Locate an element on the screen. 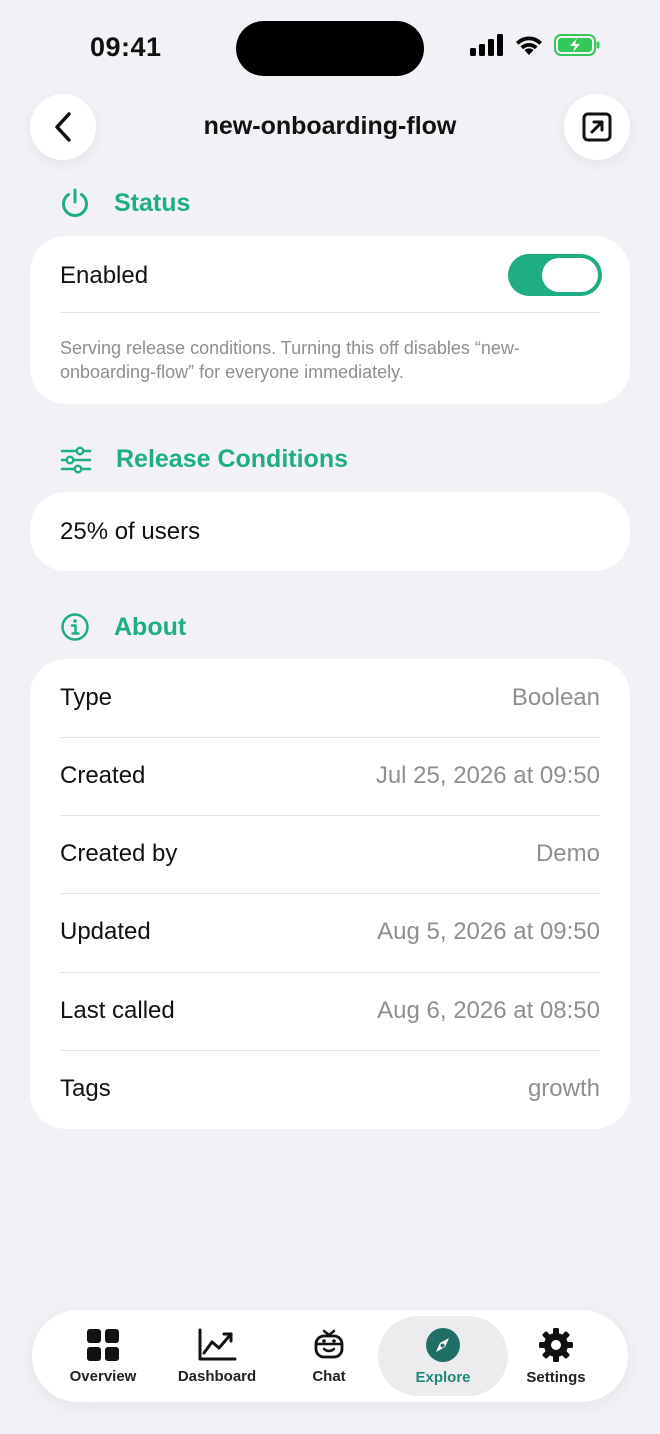 The height and width of the screenshot is (1434, 660). tab-label: Dashboard is located at coordinates (217, 1376).